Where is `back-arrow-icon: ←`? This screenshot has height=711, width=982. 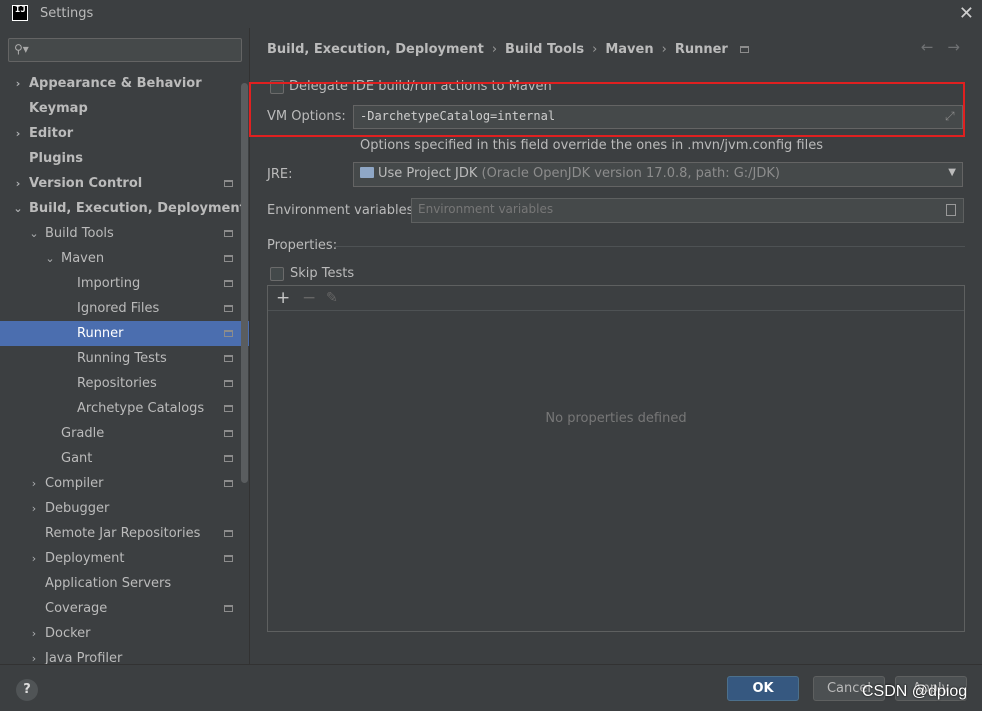
back-arrow-icon: ← is located at coordinates (934, 47).